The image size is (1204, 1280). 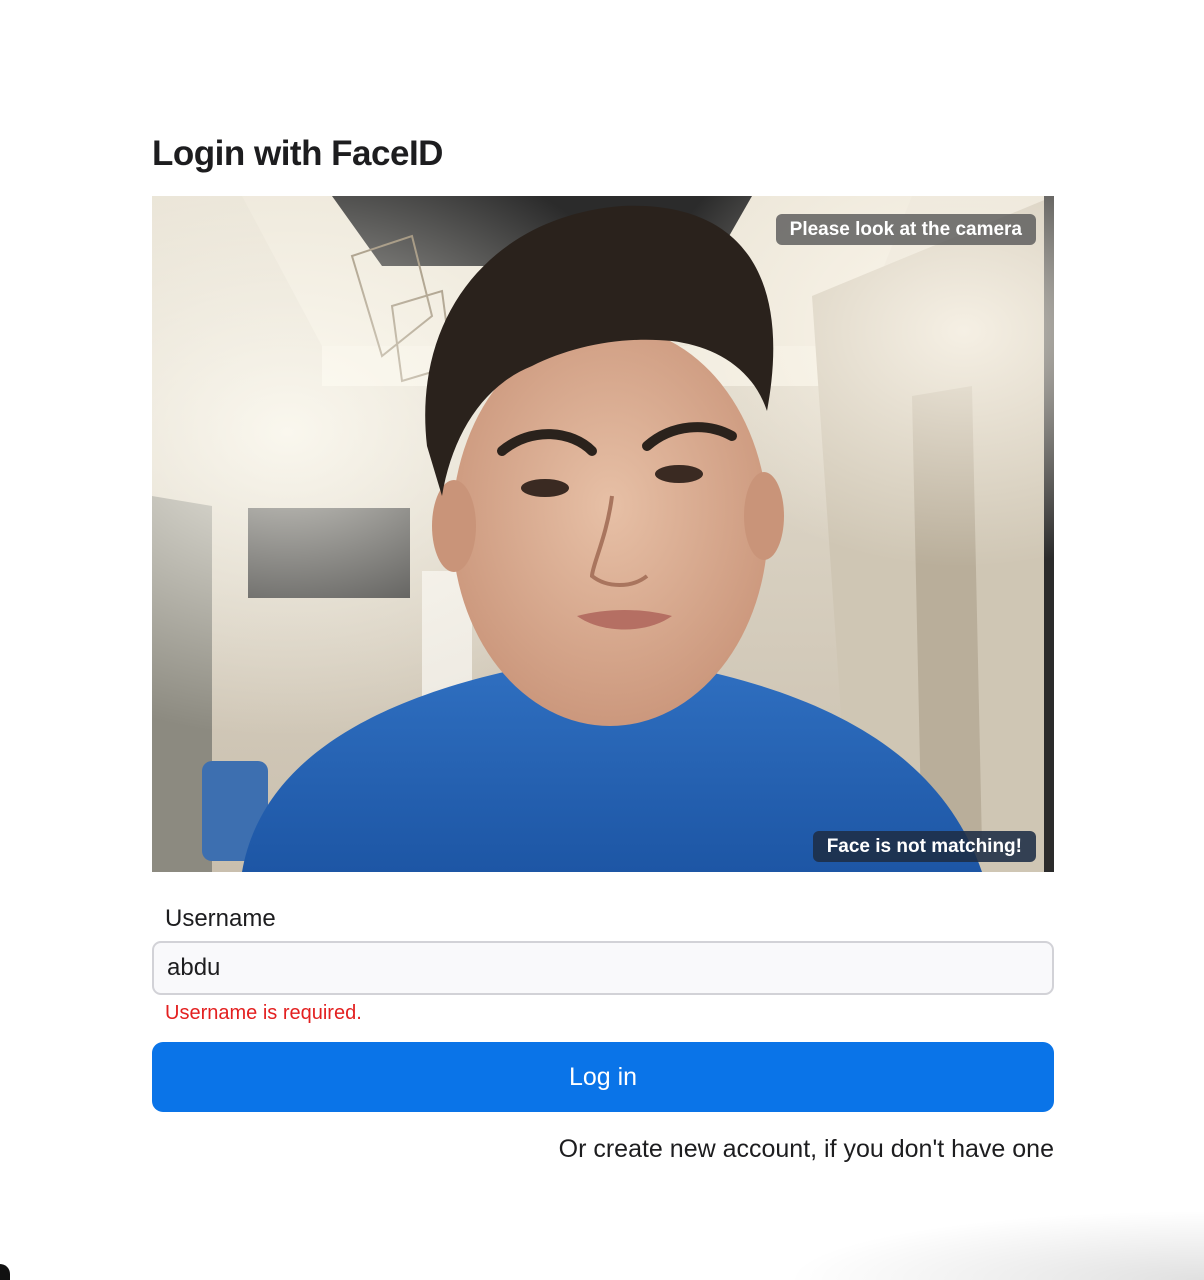 What do you see at coordinates (297, 153) in the screenshot?
I see `page-title: Login with FaceID` at bounding box center [297, 153].